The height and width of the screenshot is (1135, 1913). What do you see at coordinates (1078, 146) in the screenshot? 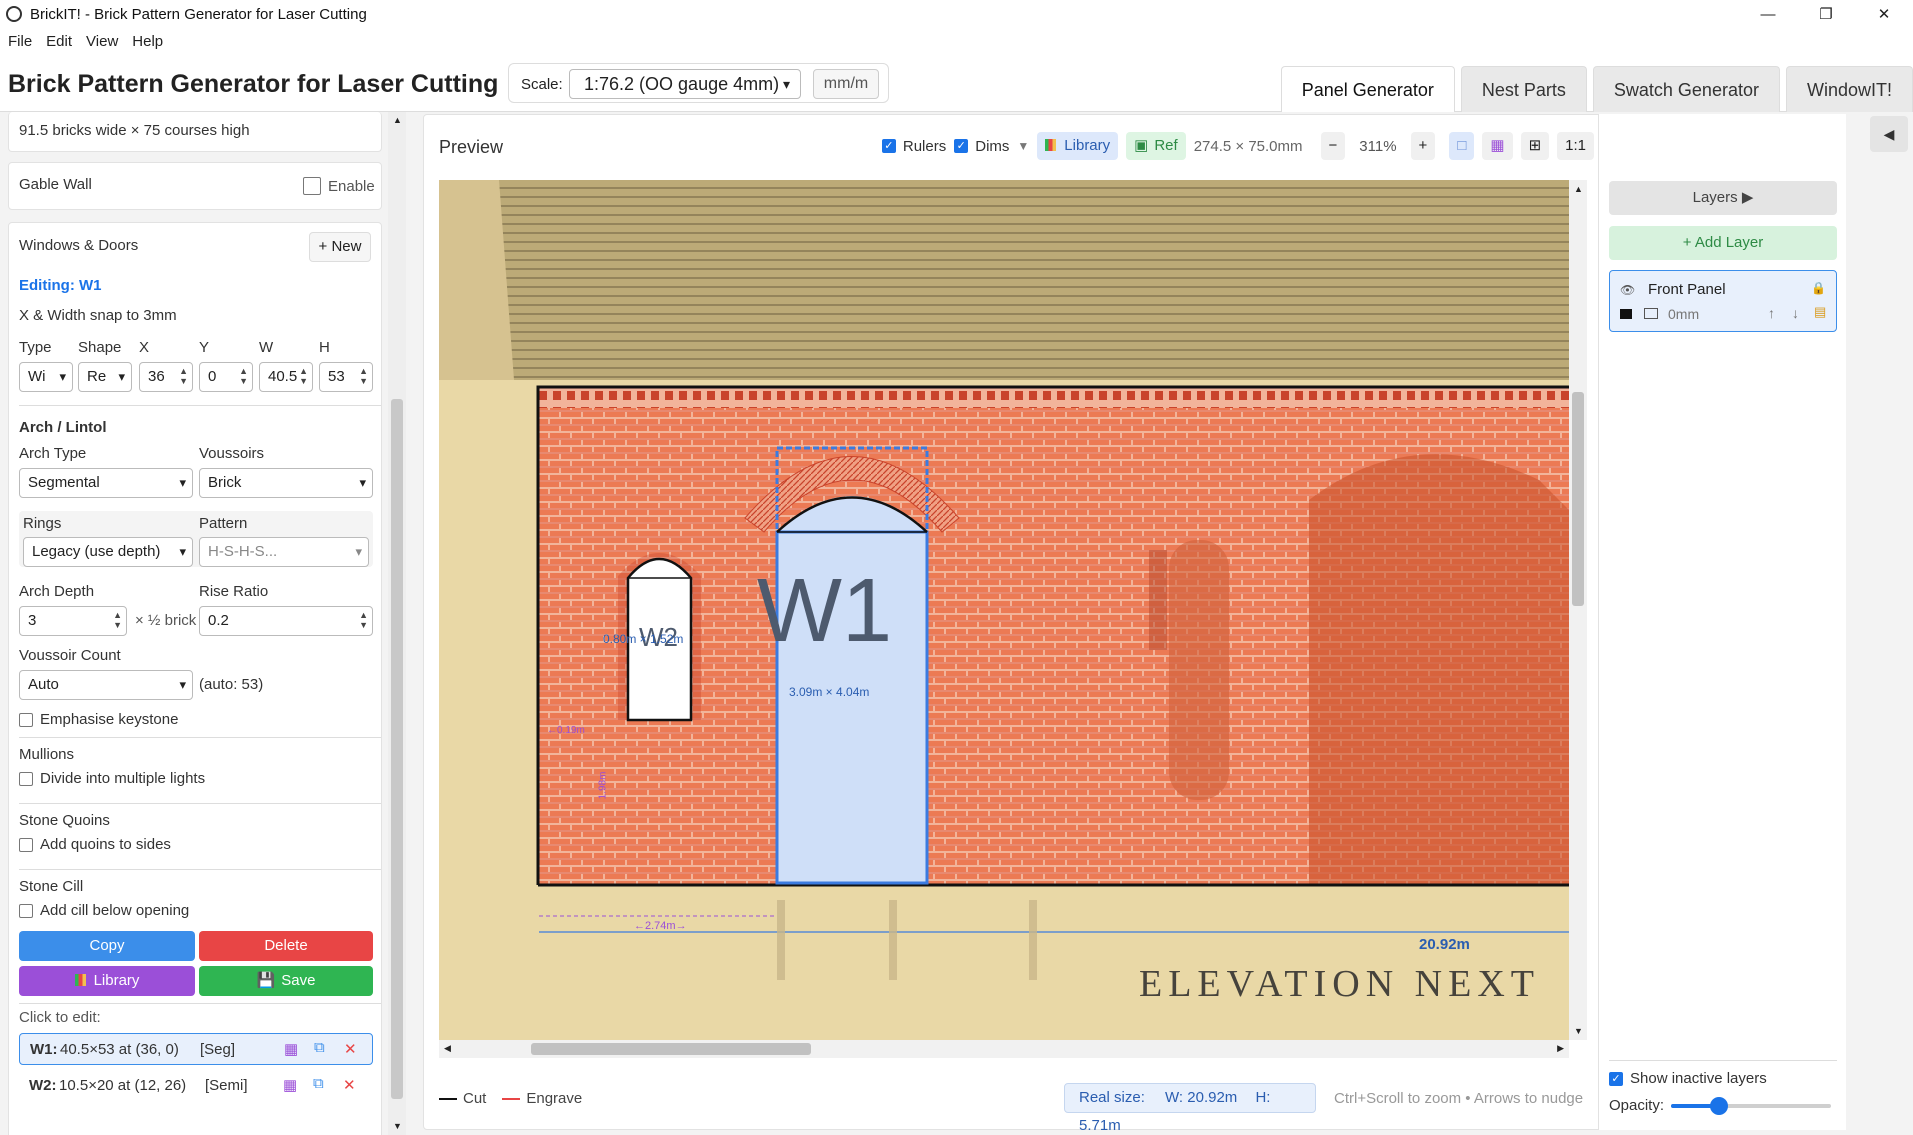
I see `preview-library-button: Library` at bounding box center [1078, 146].